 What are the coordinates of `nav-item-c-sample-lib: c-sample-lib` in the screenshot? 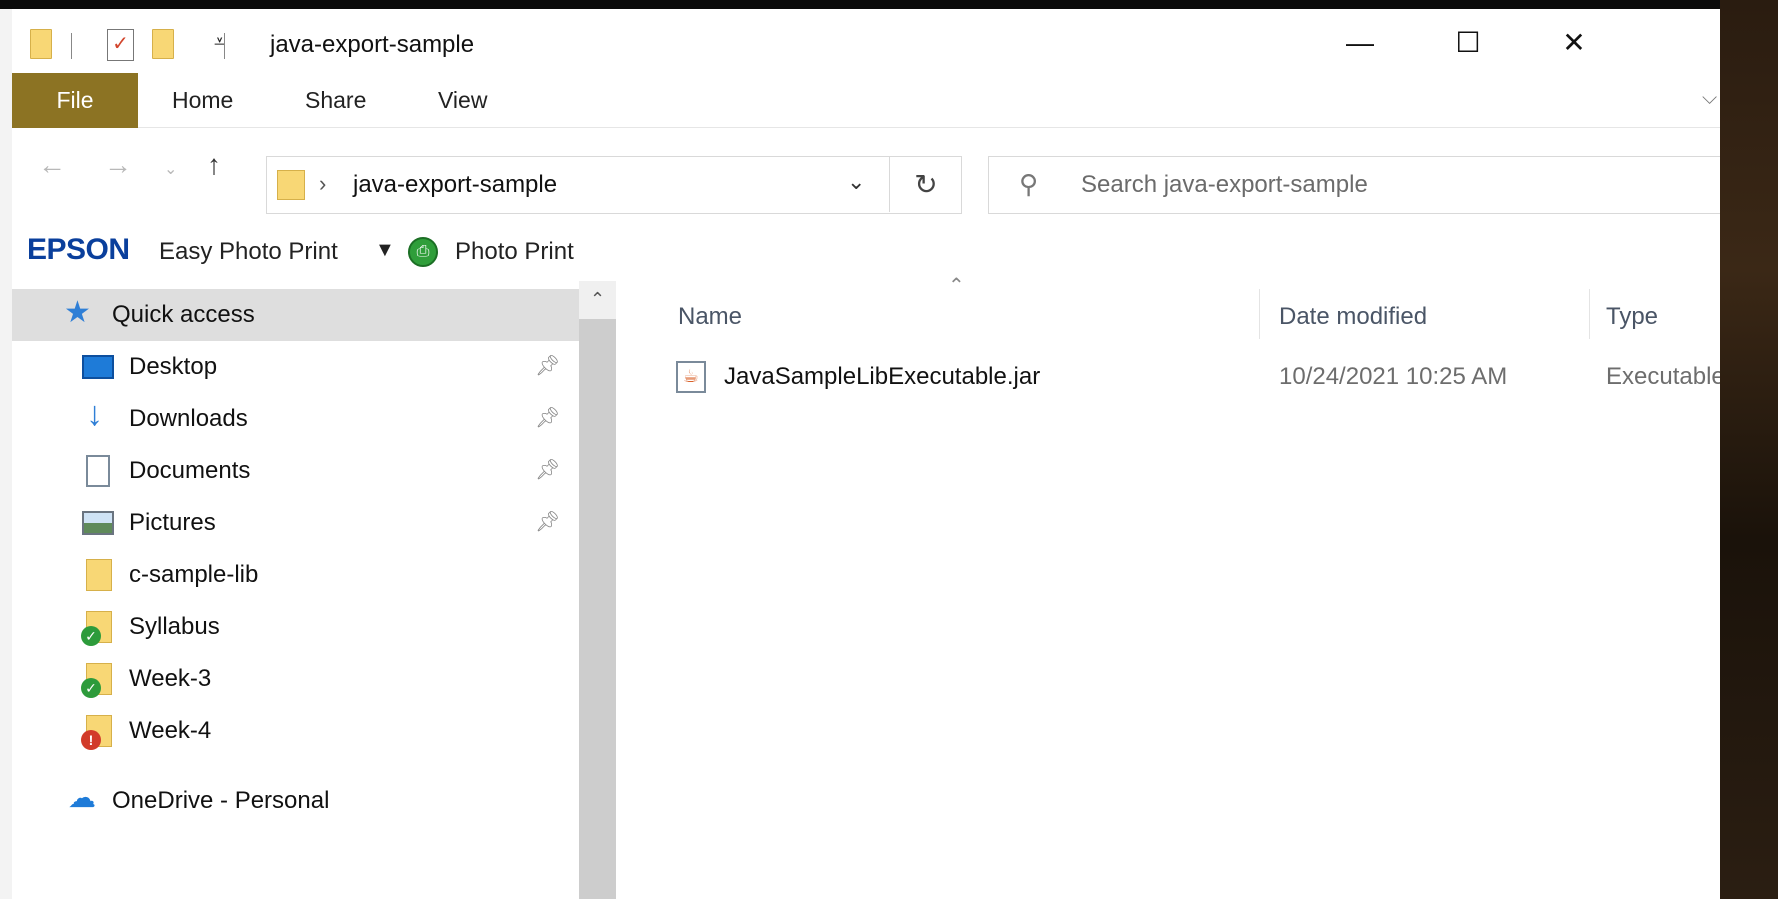 It's located at (295, 575).